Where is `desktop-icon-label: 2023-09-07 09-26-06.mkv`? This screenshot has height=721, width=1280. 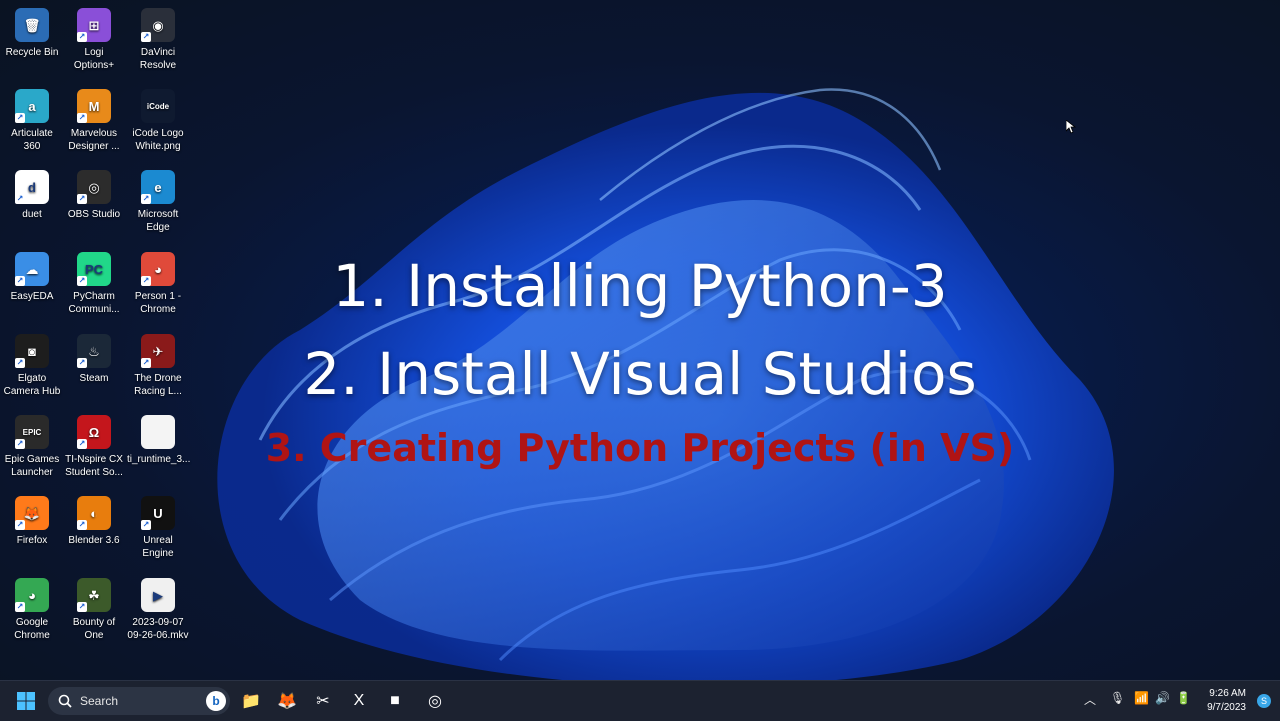 desktop-icon-label: 2023-09-07 09-26-06.mkv is located at coordinates (158, 629).